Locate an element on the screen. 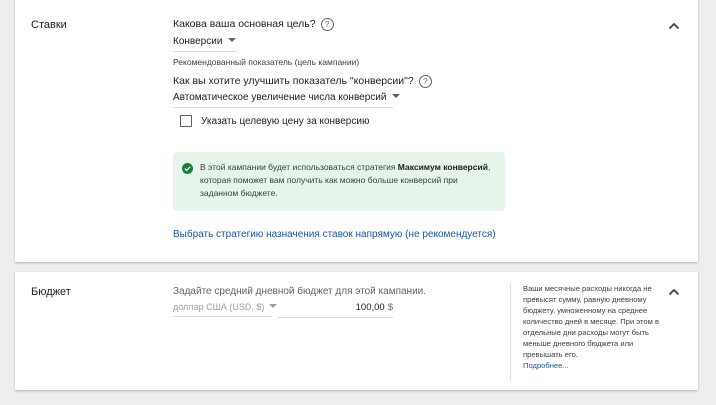 The height and width of the screenshot is (405, 716). daily-budget-amount: 100,00 is located at coordinates (370, 307).